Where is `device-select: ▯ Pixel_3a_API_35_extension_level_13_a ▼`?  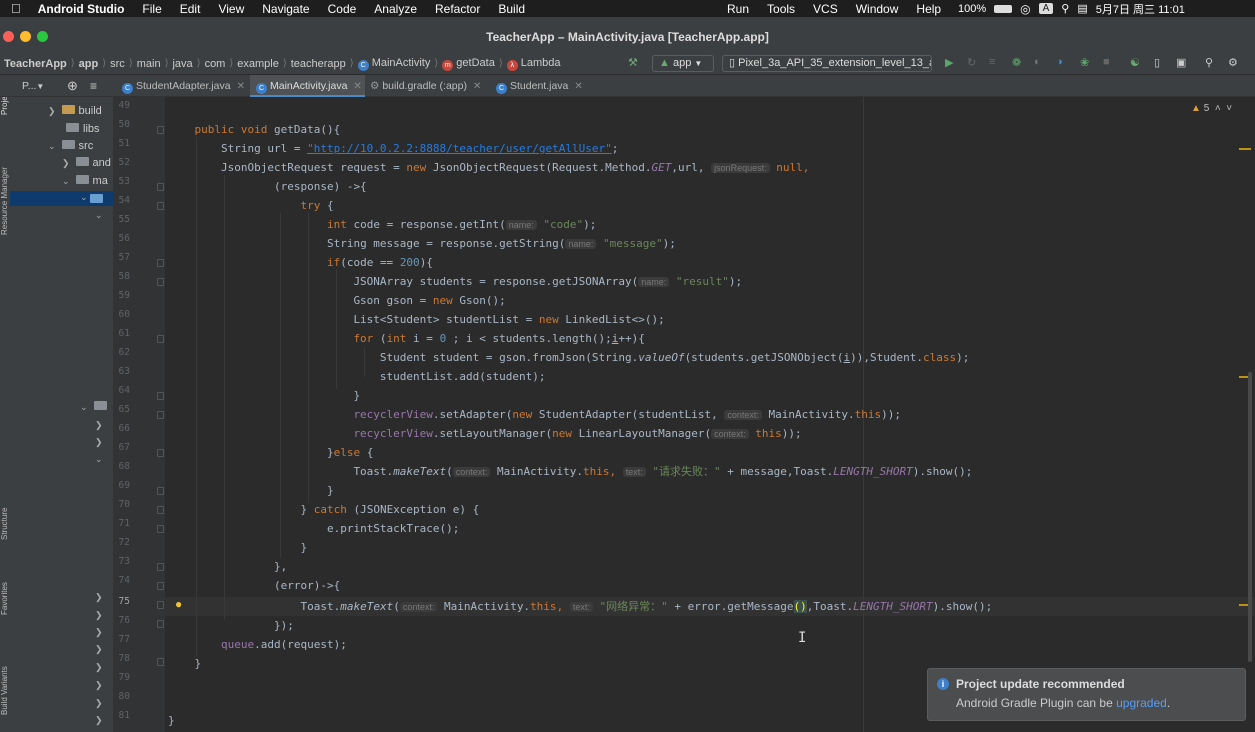
device-select: ▯ Pixel_3a_API_35_extension_level_13_a ▼ is located at coordinates (827, 63).